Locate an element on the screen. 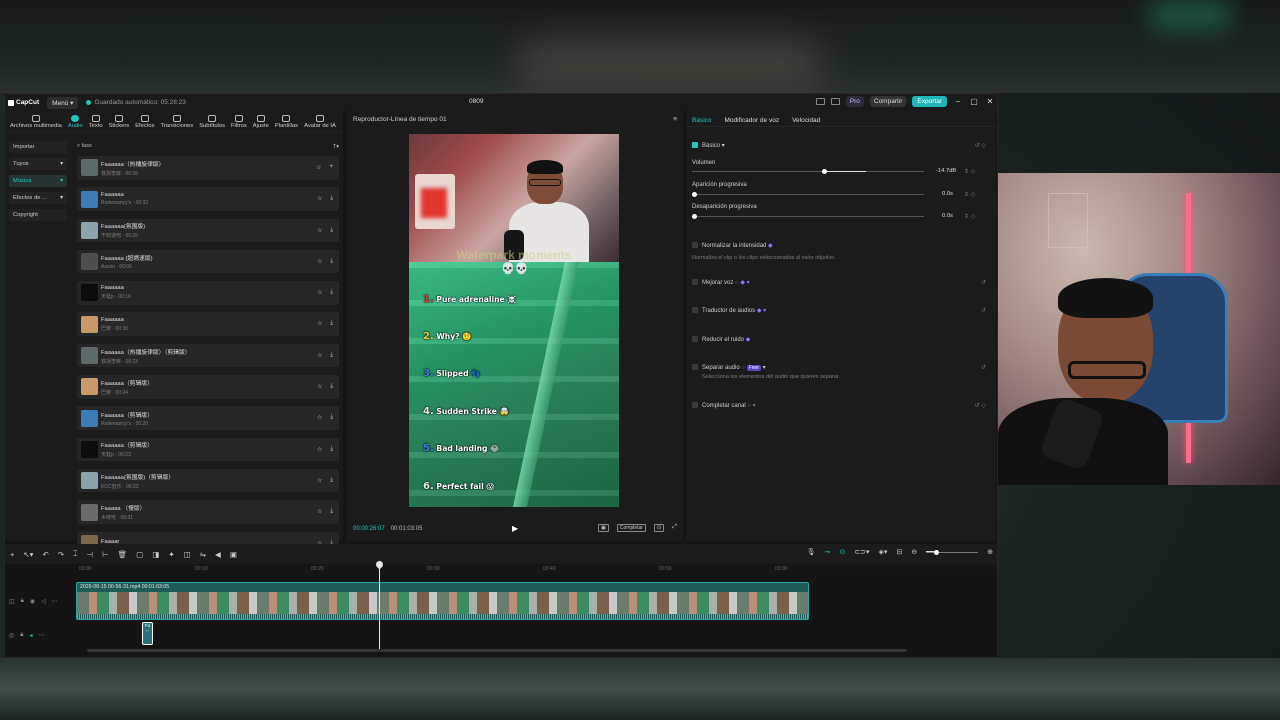 This screenshot has width=1280, height=720. category-yours: Tuyos ▾ is located at coordinates (38, 164).